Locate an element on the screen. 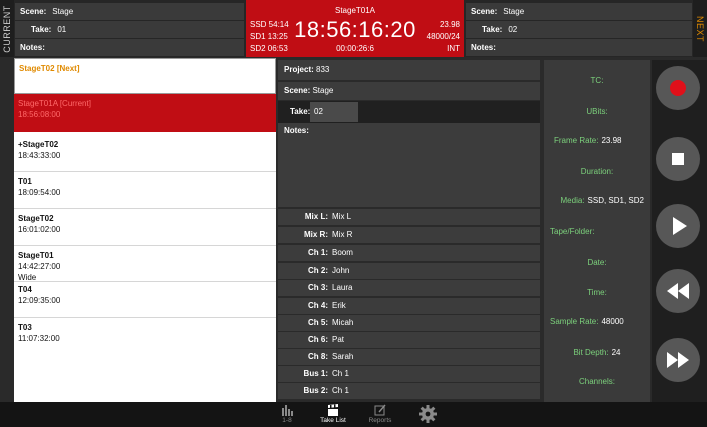 Image resolution: width=707 pixels, height=427 pixels. project-label: Project: is located at coordinates (299, 69).